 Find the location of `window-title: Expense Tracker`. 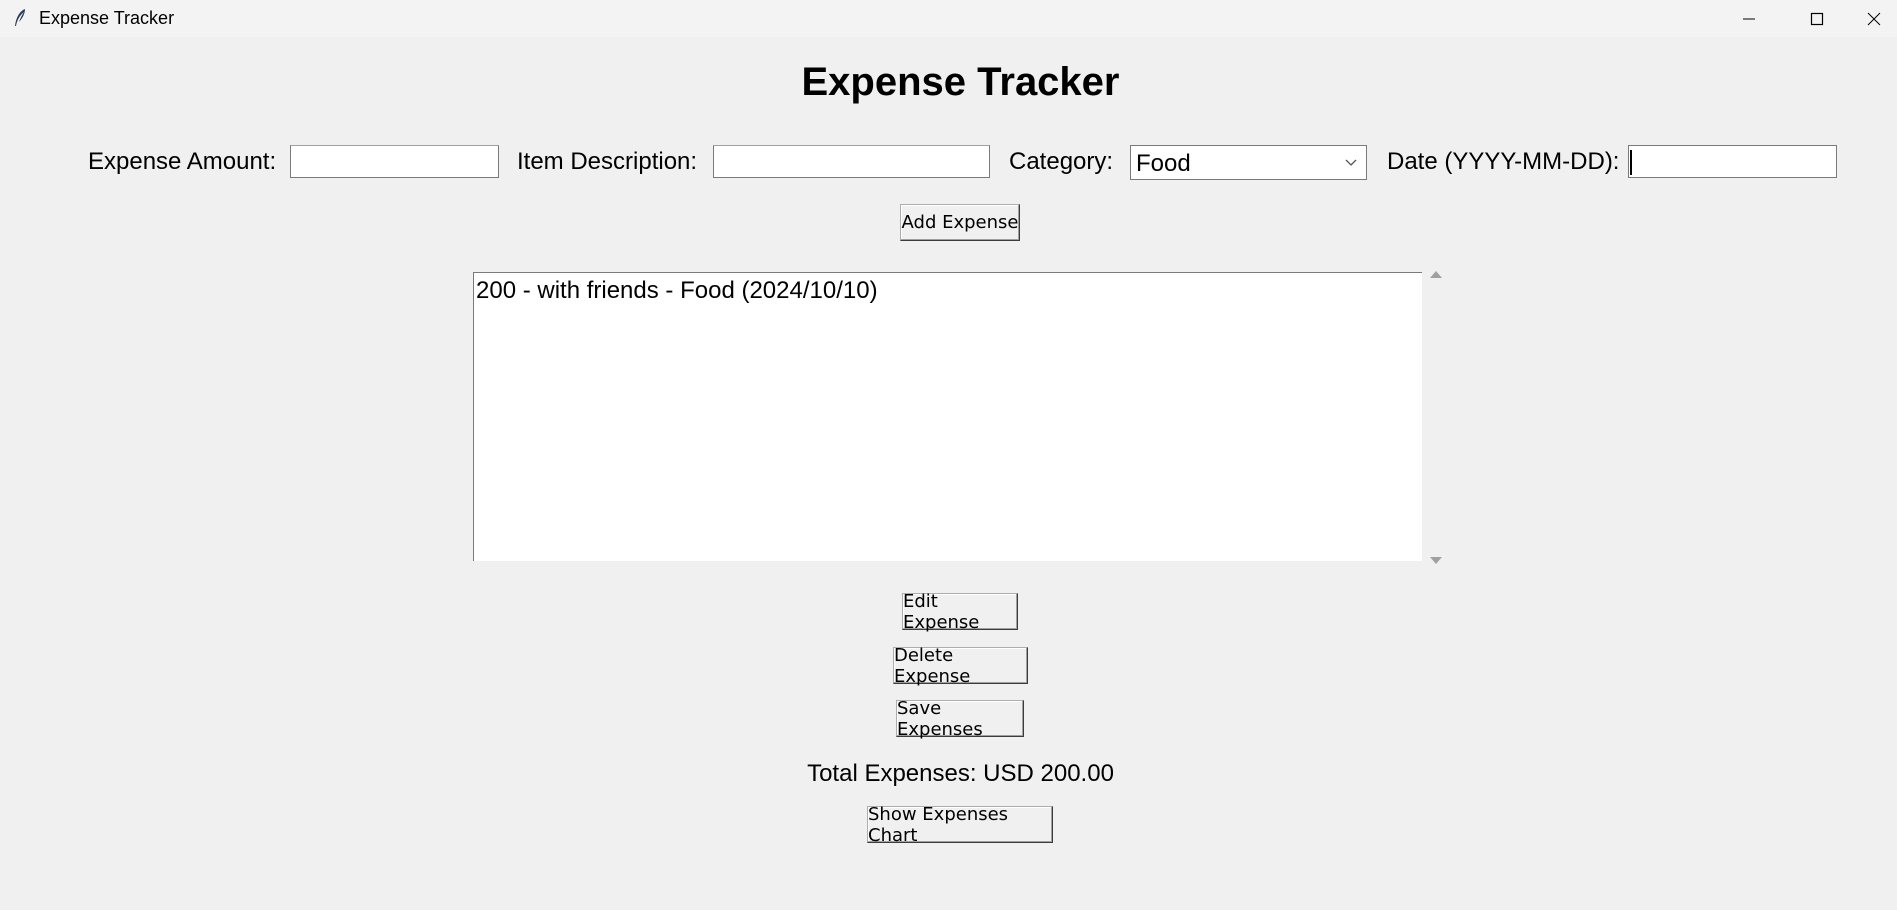

window-title: Expense Tracker is located at coordinates (107, 18).